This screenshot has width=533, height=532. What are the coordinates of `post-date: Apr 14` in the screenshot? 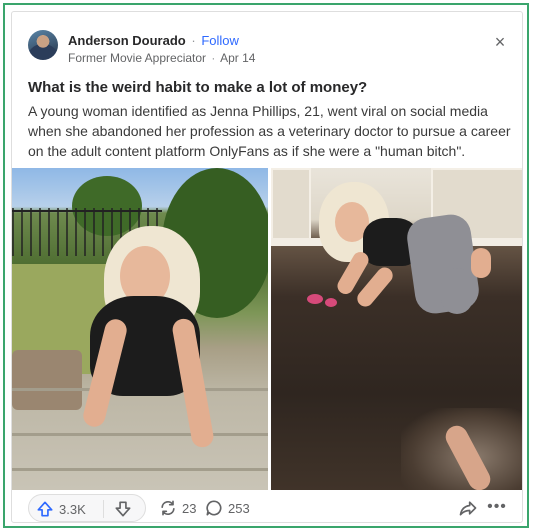 It's located at (237, 58).